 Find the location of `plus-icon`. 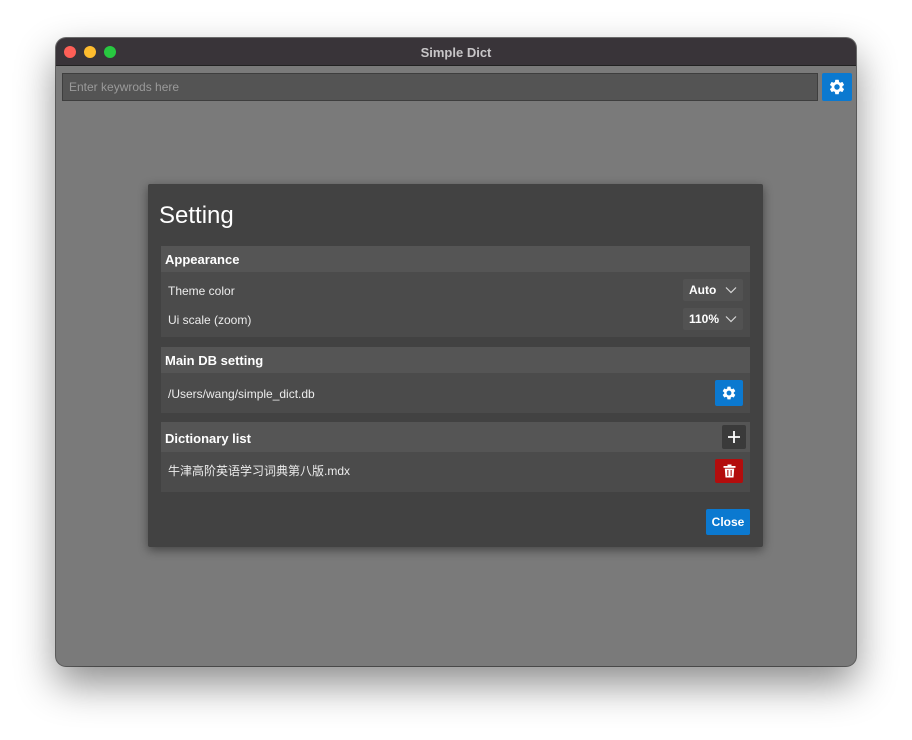

plus-icon is located at coordinates (734, 437).